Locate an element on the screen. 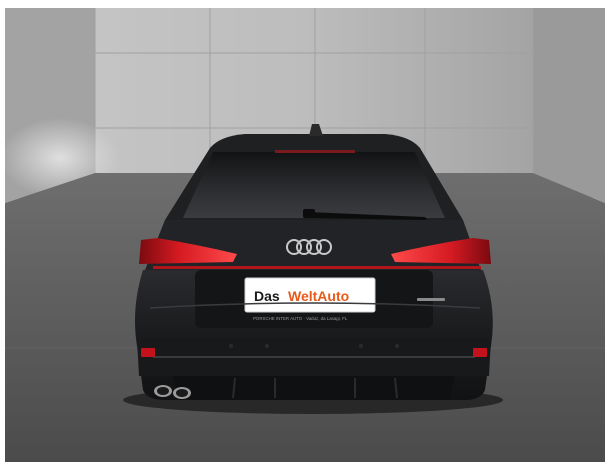  plate-word-das: Das is located at coordinates (267, 296).